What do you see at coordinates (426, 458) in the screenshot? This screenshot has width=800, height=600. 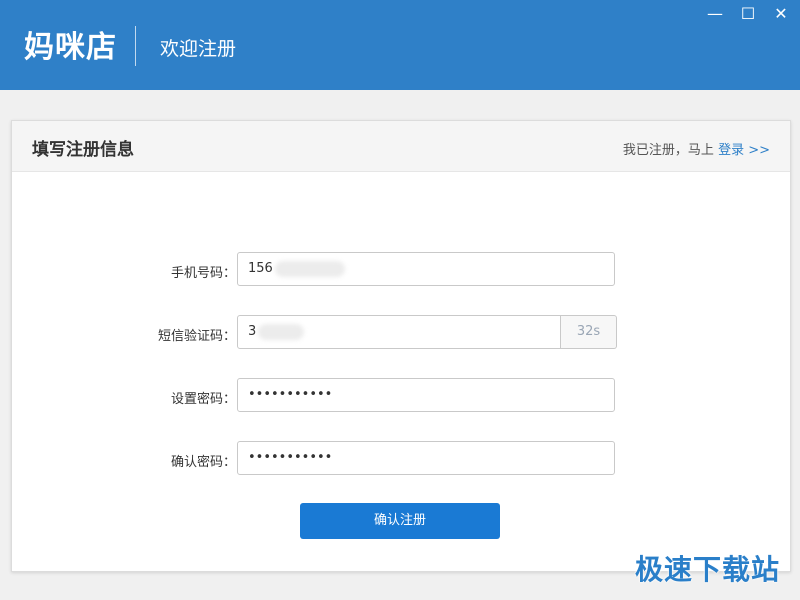 I see `confirm-password-input: •••••••••••` at bounding box center [426, 458].